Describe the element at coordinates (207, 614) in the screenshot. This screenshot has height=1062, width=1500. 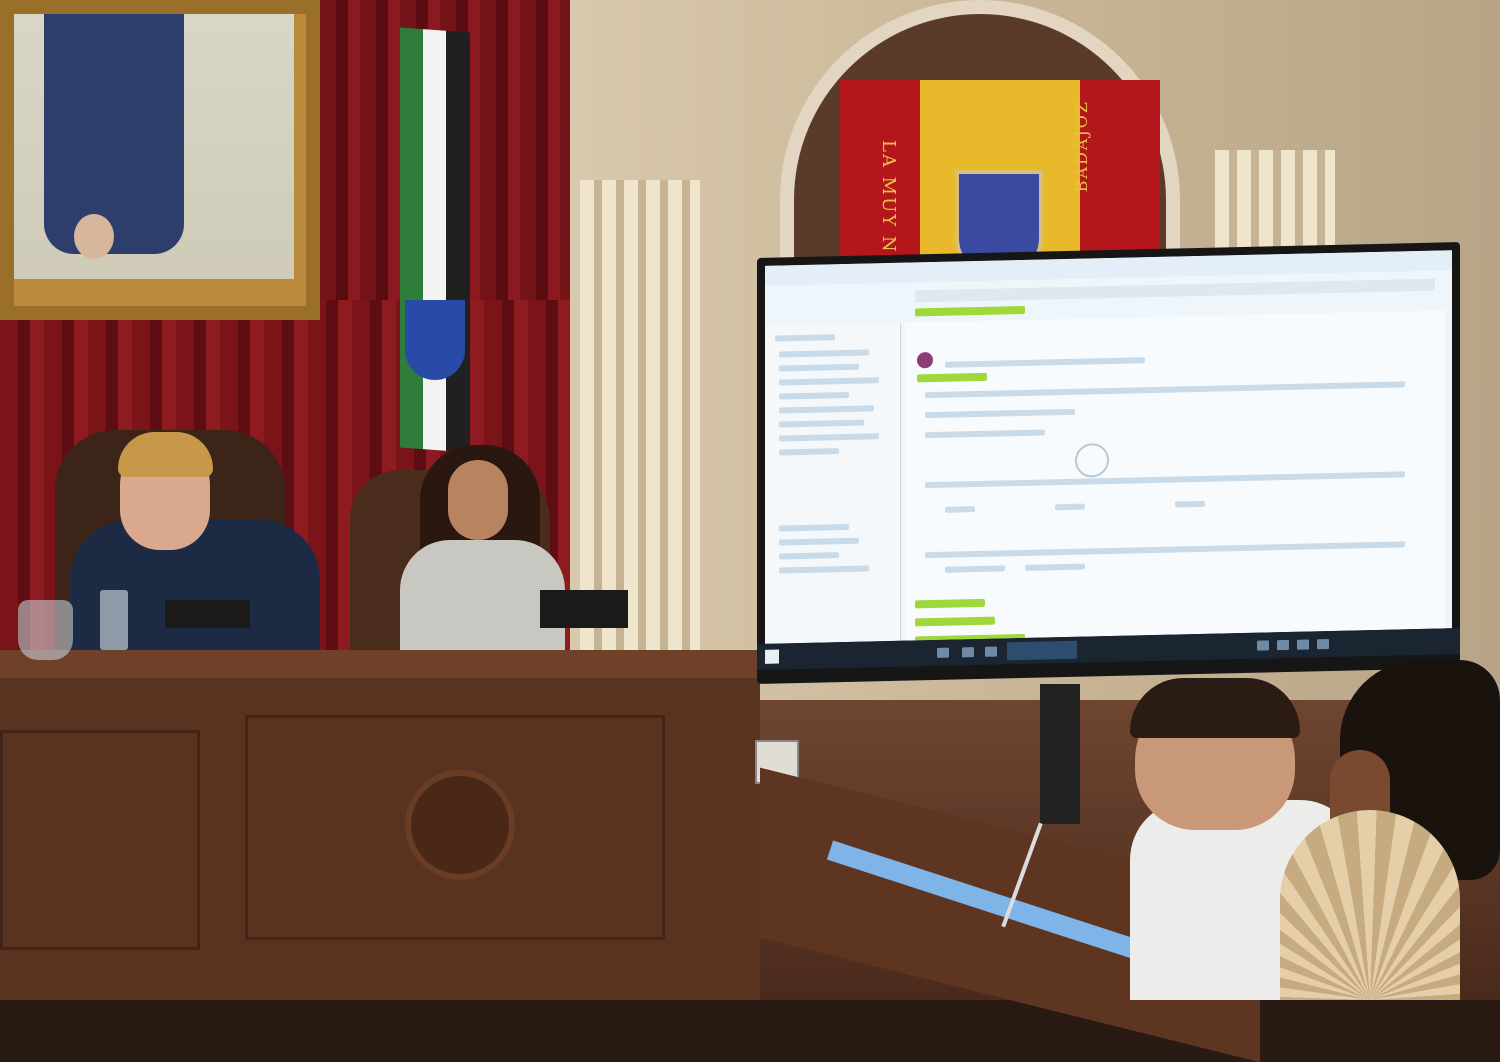
I see `microphone-base-left` at that location.